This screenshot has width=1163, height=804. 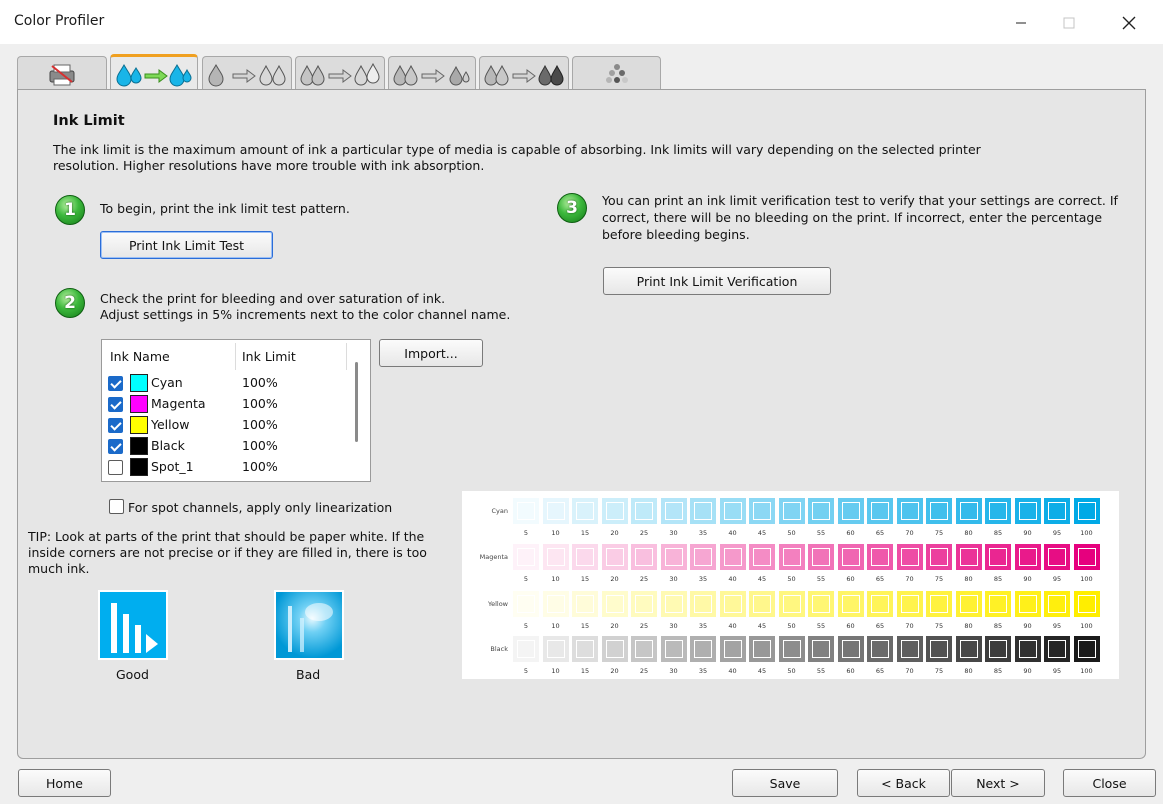 I want to click on tab-ink-limit, so click(x=154, y=72).